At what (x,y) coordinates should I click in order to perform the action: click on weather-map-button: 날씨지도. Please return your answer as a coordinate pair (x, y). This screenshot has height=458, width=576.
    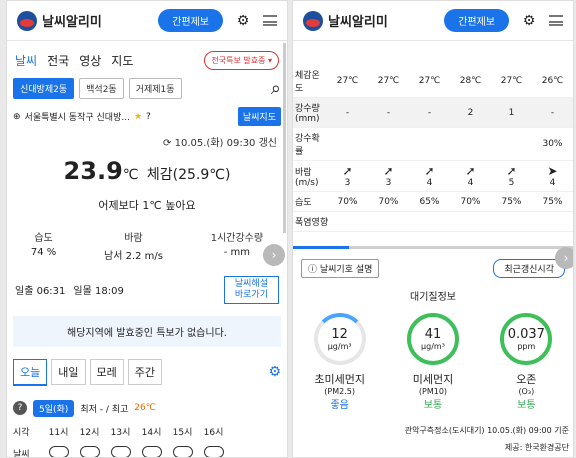
    Looking at the image, I should click on (259, 116).